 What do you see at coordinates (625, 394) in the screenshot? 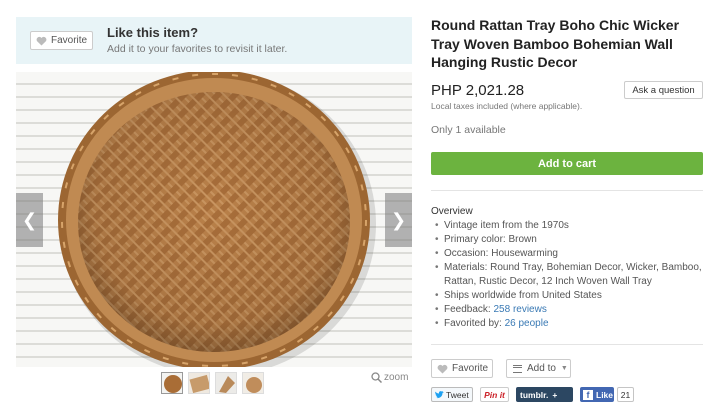
I see `like-count: 21` at bounding box center [625, 394].